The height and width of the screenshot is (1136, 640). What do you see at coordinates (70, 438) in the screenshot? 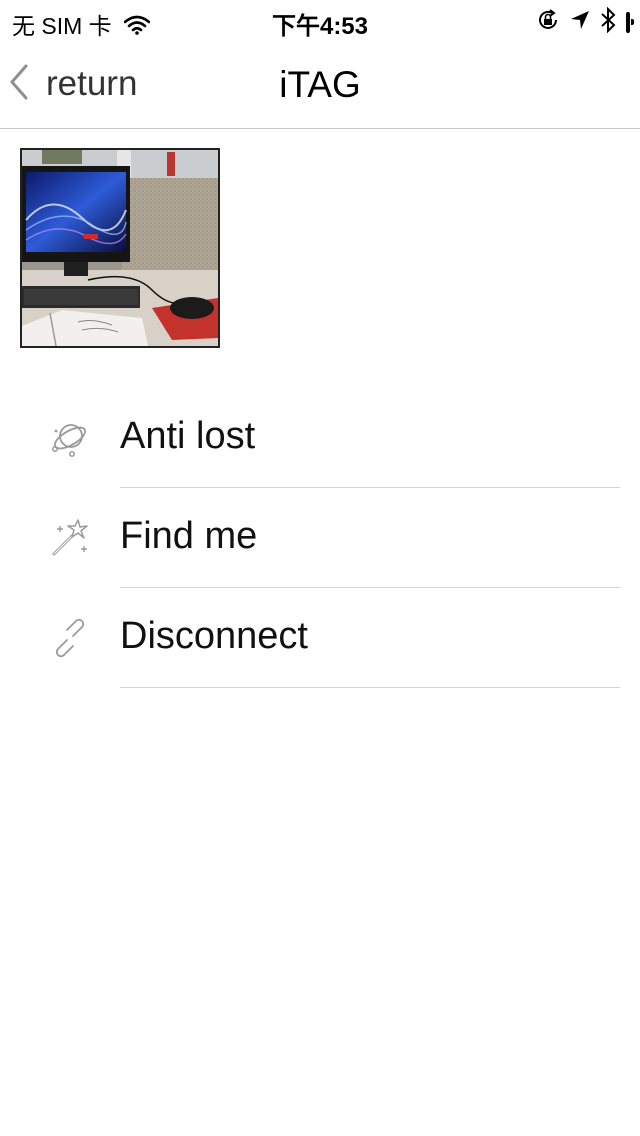
I see `planet-icon` at bounding box center [70, 438].